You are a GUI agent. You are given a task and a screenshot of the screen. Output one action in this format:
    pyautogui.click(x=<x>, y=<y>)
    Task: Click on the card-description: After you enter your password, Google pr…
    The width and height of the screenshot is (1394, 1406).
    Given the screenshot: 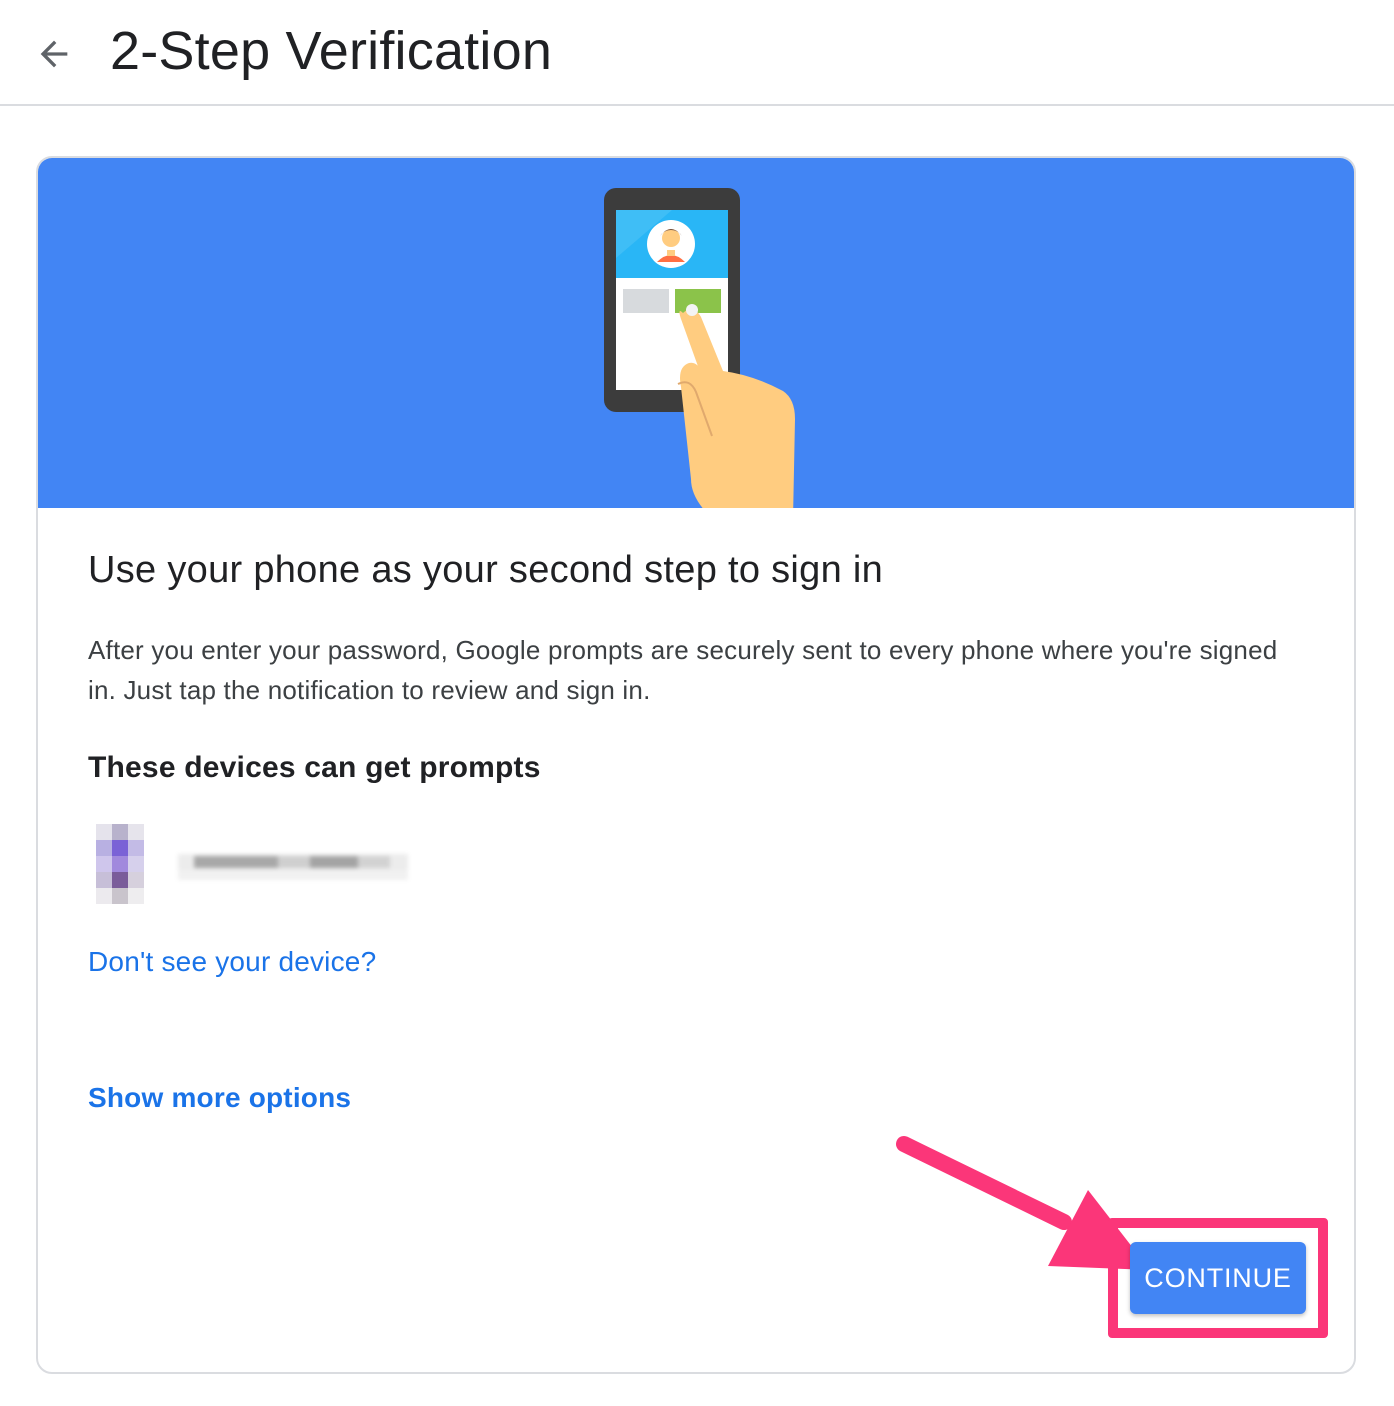 What is the action you would take?
    pyautogui.click(x=683, y=670)
    